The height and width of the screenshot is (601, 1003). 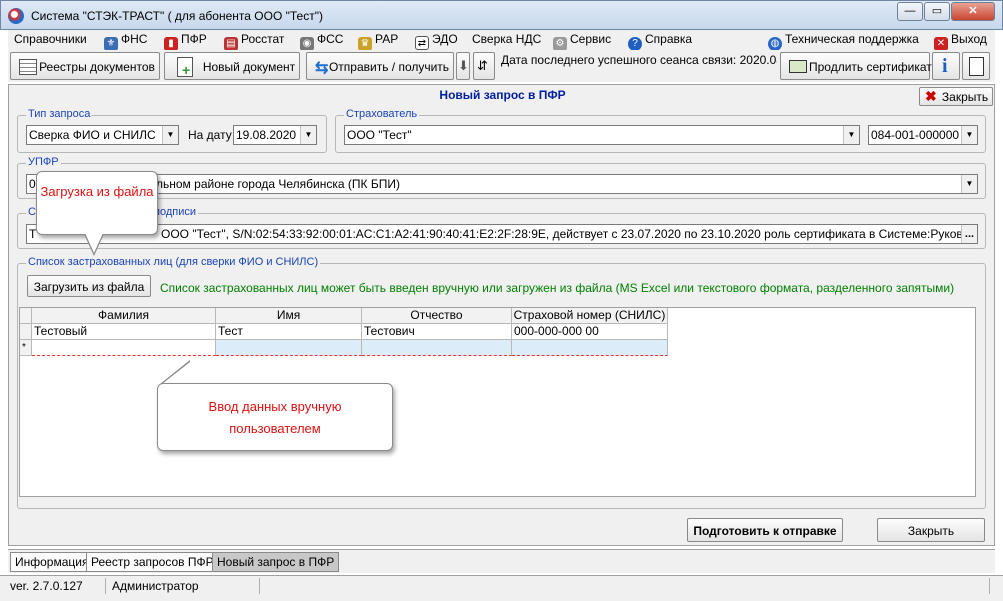 I want to click on column-header-patronymic: Отчество, so click(x=437, y=316).